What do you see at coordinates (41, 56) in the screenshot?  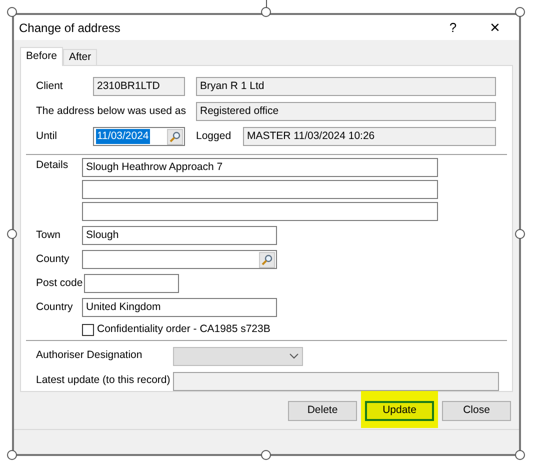 I see `tab: Before` at bounding box center [41, 56].